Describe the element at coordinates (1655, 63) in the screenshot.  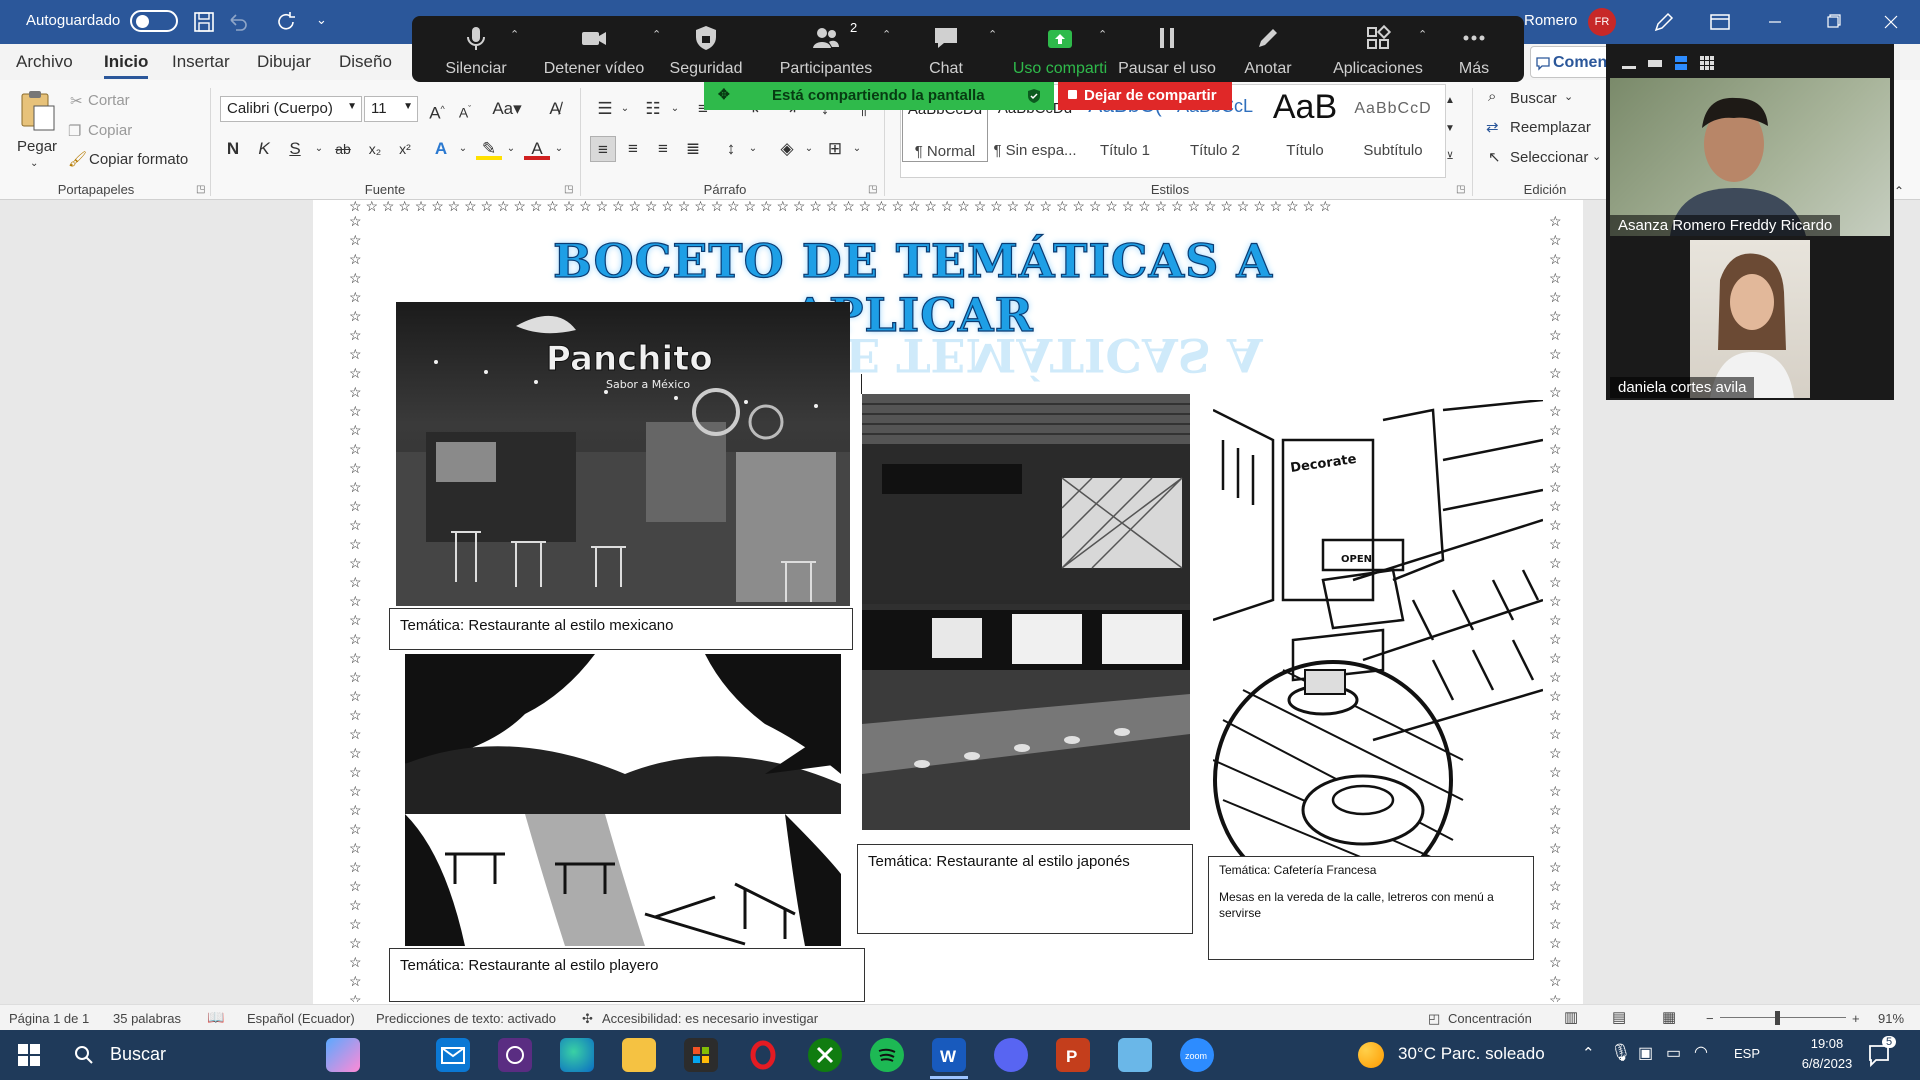
I see `speaker-view-icon` at that location.